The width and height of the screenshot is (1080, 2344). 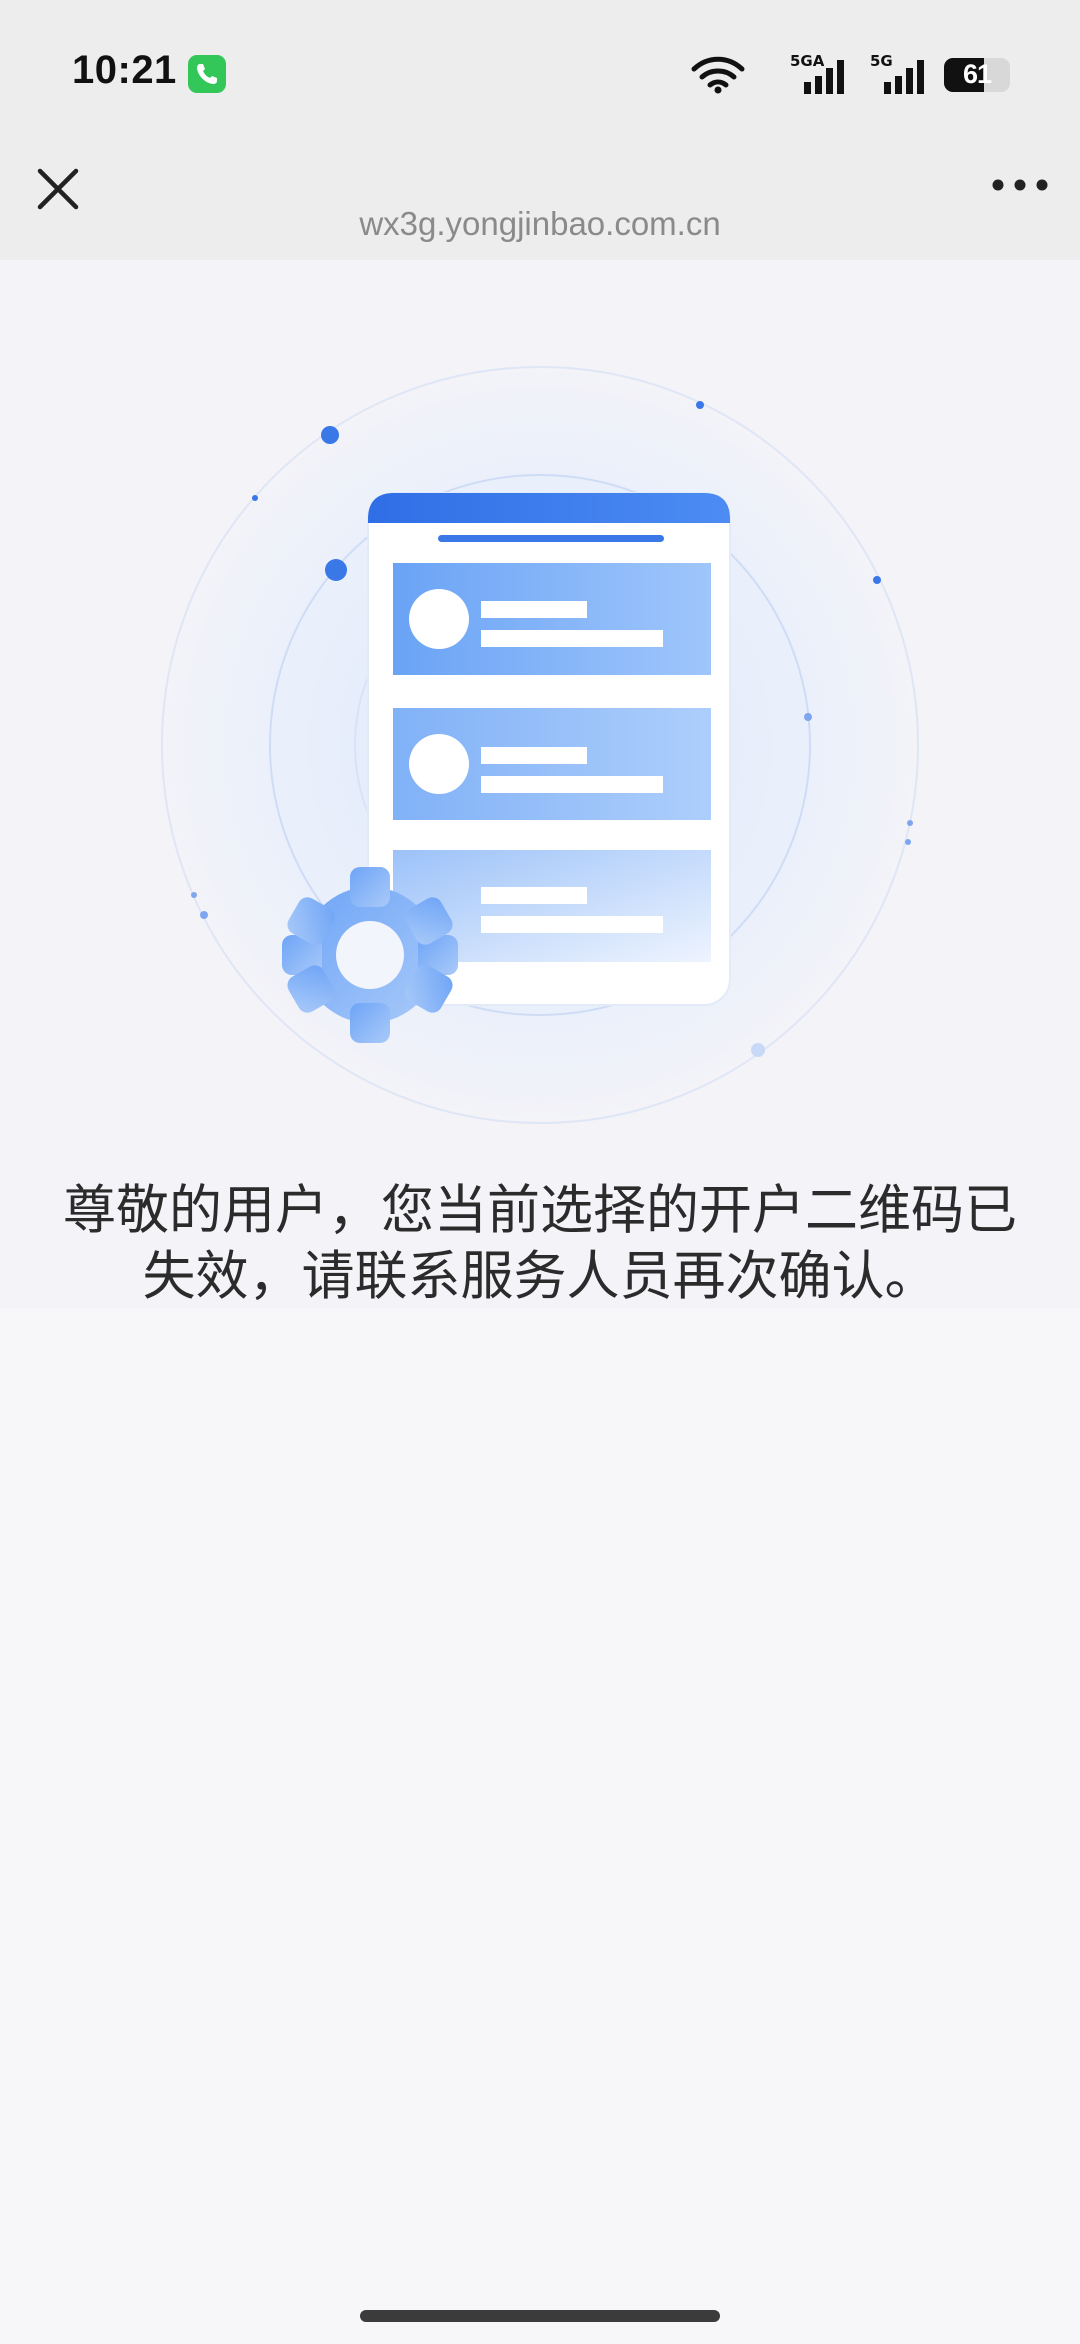 What do you see at coordinates (540, 72) in the screenshot?
I see `status-bar: 10:21 5GA 5G 61` at bounding box center [540, 72].